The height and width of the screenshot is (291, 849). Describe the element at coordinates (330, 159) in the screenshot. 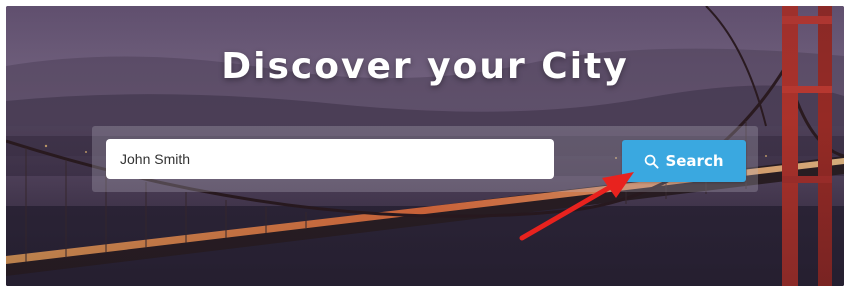

I see `search-input` at that location.